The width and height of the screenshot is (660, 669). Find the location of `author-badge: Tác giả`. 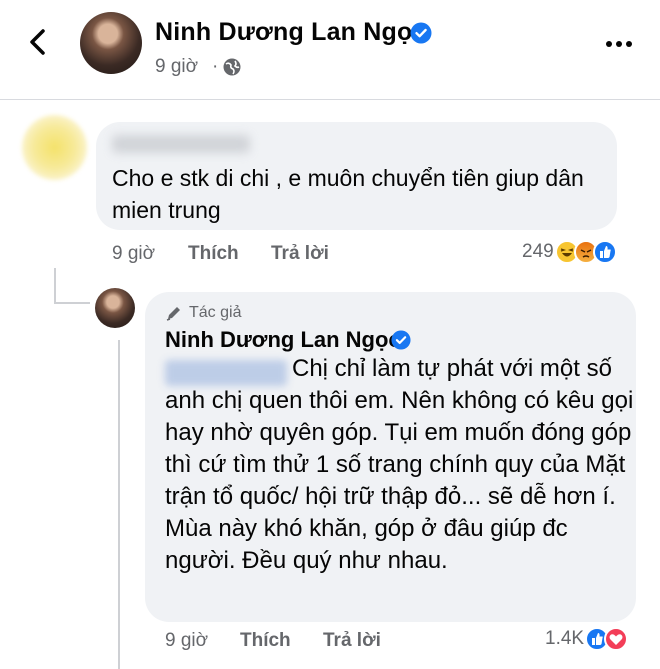

author-badge: Tác giả is located at coordinates (203, 313).